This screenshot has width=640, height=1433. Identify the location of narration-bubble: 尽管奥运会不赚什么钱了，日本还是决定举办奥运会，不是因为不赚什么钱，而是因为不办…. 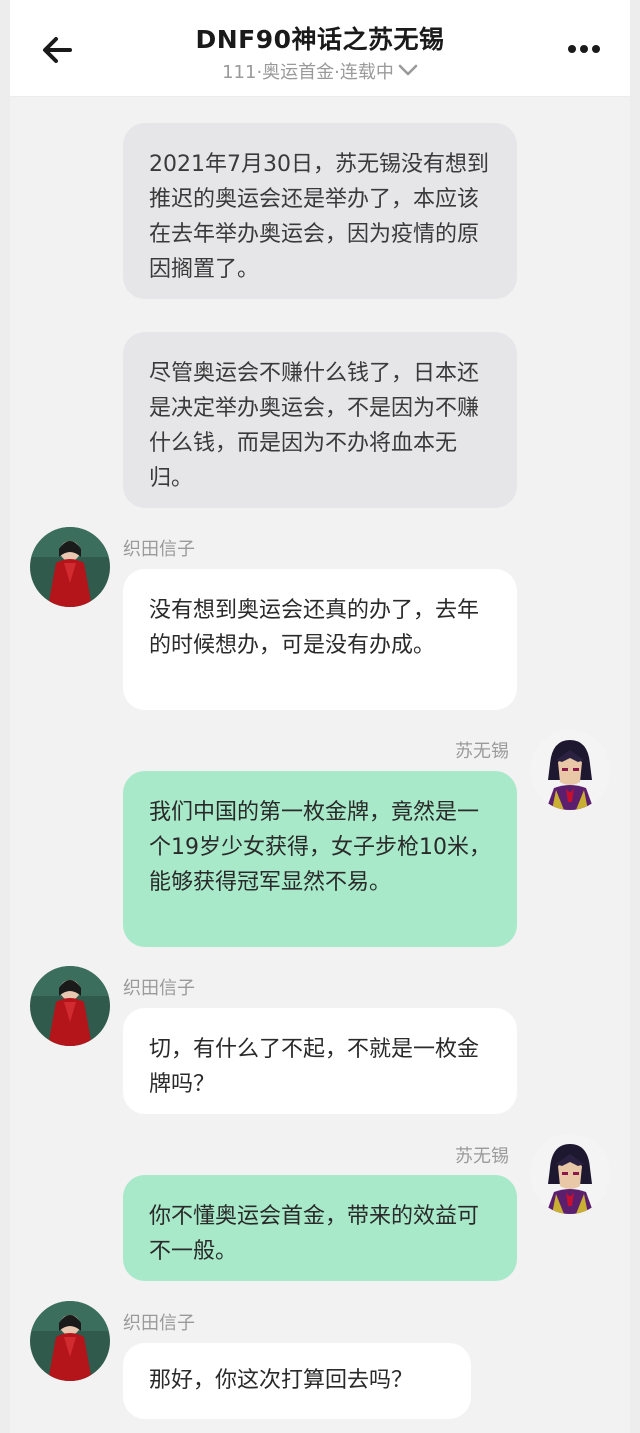
(320, 420).